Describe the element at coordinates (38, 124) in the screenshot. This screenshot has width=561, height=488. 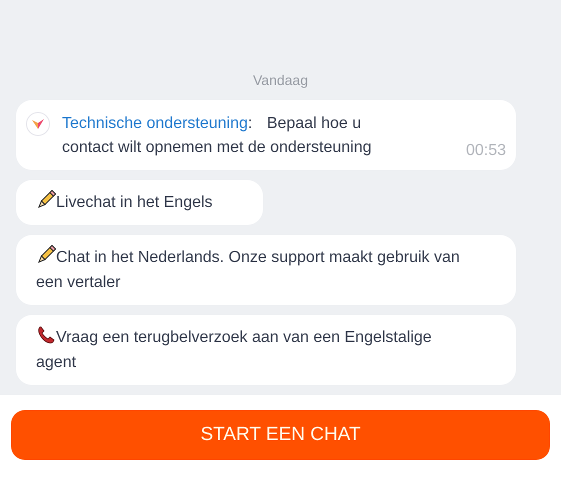
I see `logo-icon` at that location.